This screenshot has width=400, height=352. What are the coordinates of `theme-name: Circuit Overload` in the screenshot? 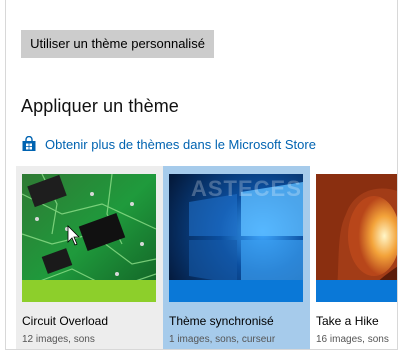 It's located at (65, 321).